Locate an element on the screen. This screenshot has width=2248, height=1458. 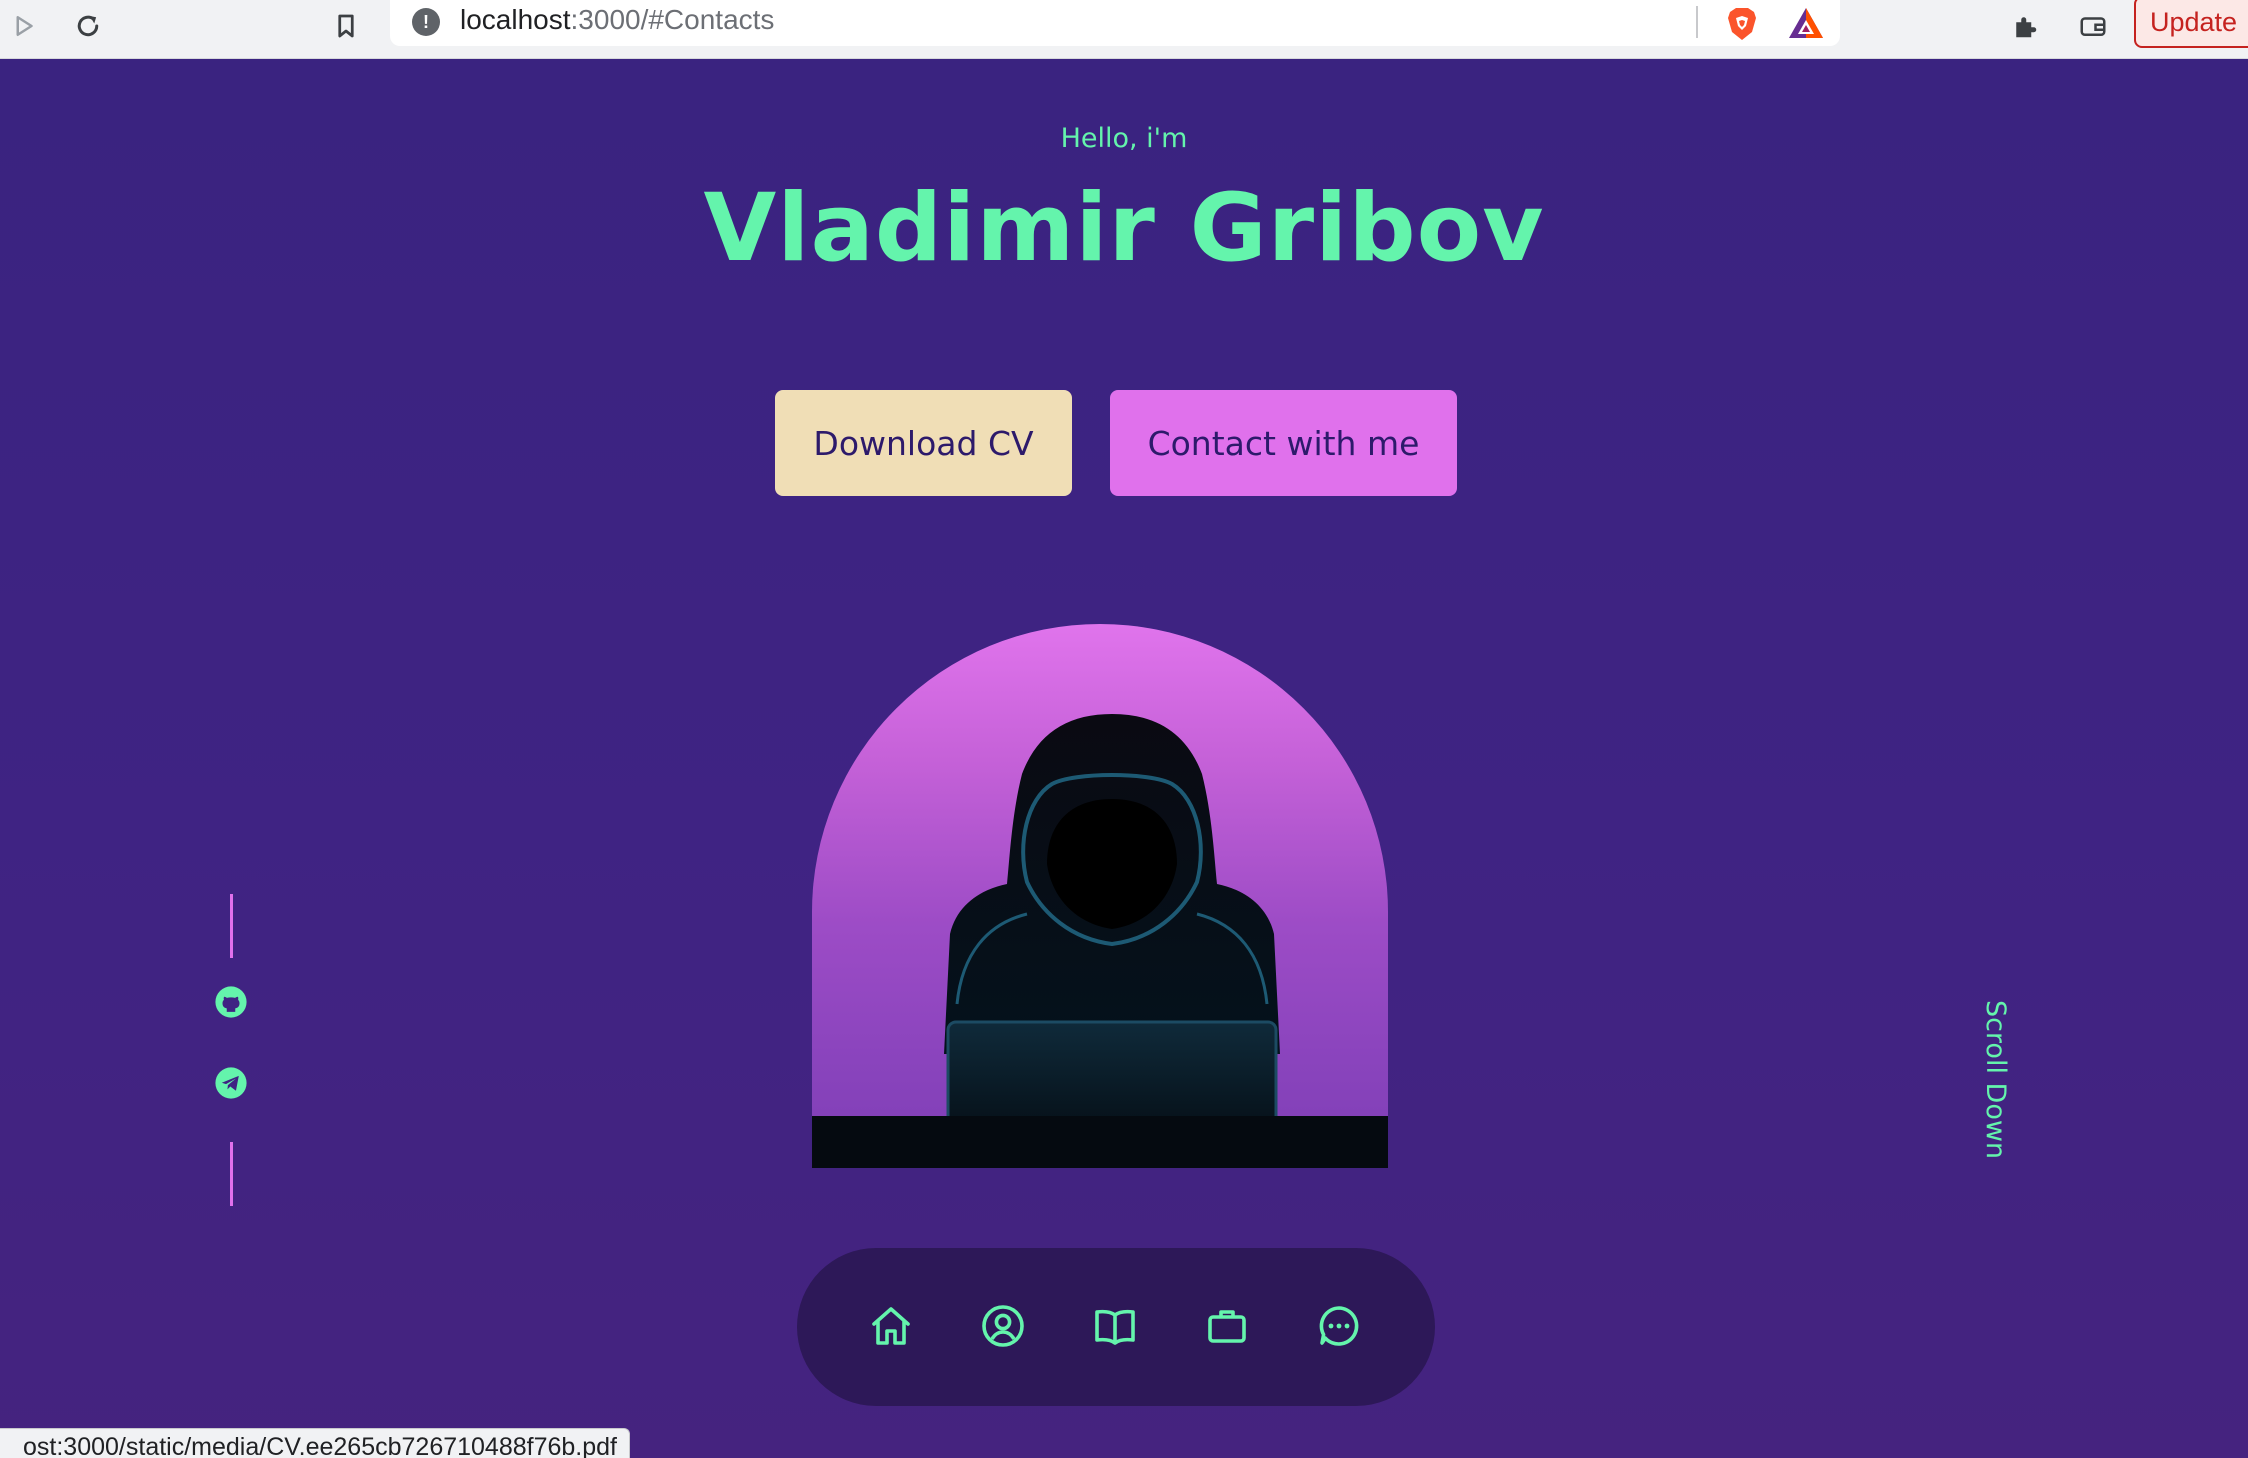
browser-toolbar: ! localhost:3000/#Contacts Update is located at coordinates (1124, 29).